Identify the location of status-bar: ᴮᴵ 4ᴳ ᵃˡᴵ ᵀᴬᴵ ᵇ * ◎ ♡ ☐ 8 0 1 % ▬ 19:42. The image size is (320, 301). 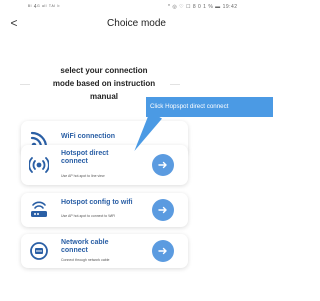
(136, 7).